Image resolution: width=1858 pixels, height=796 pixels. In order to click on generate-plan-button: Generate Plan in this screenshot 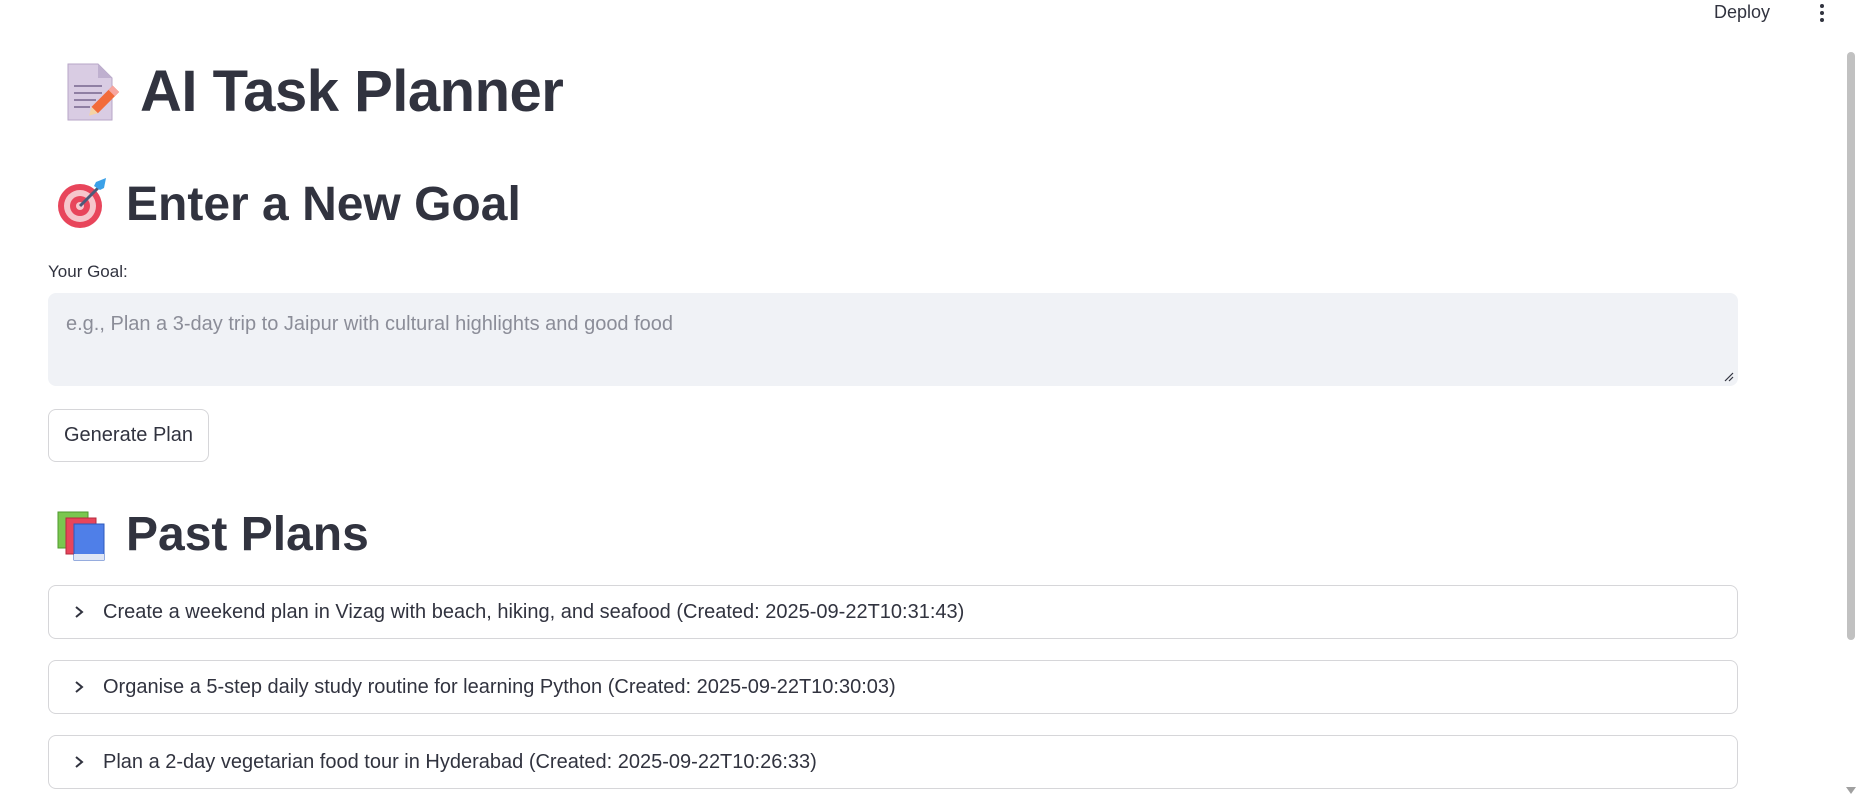, I will do `click(128, 435)`.